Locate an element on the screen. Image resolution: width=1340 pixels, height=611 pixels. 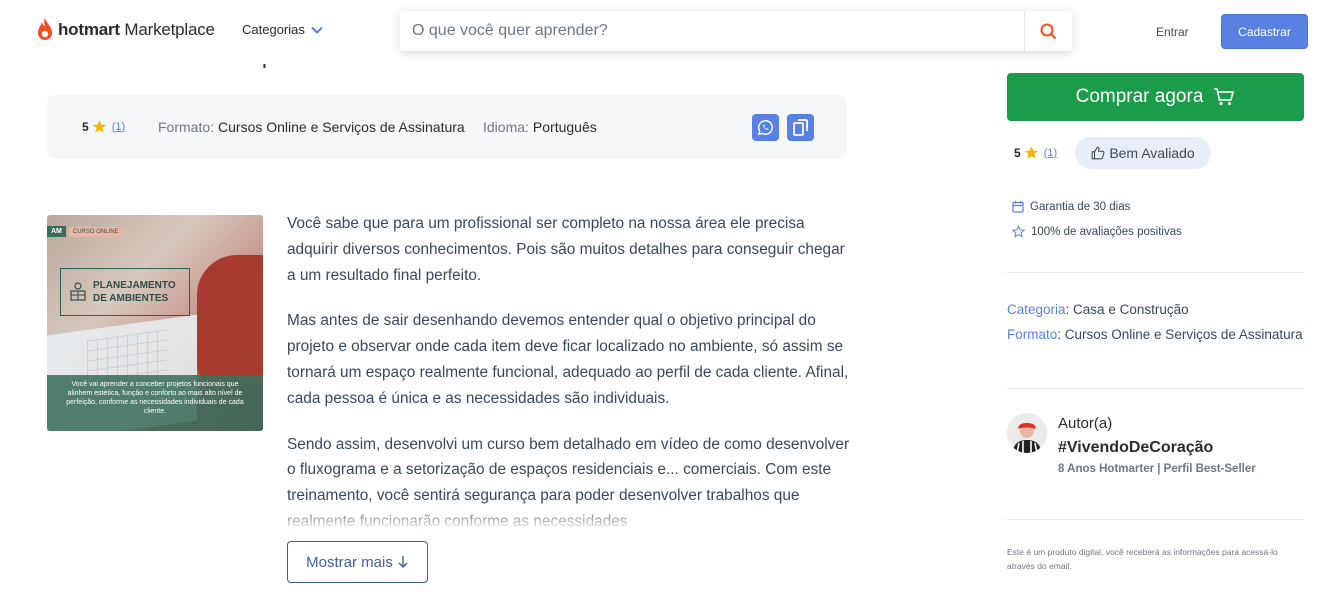
thumb-tag-am: AM is located at coordinates (56, 231).